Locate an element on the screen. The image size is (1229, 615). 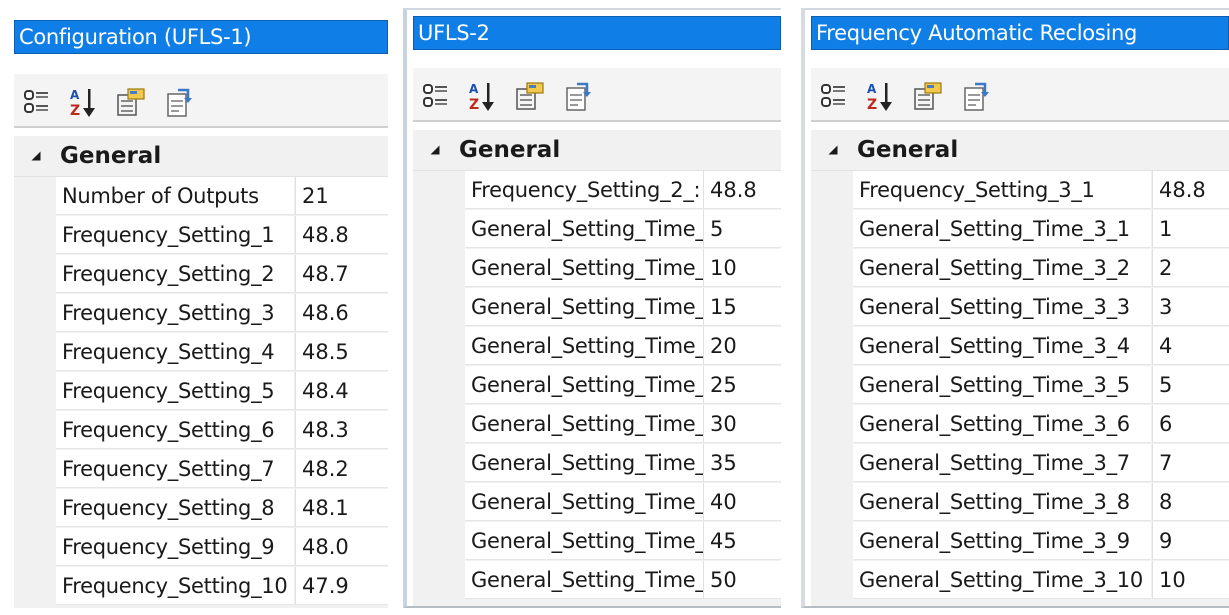
property-row: General_Setting_Time_ 25 is located at coordinates (597, 385).